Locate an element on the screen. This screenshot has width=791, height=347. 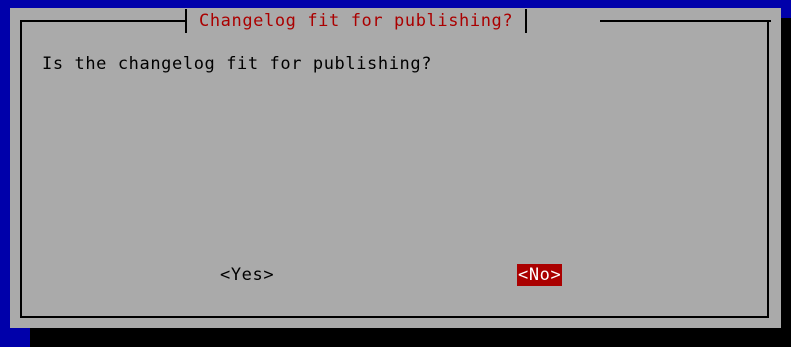
dialog-frame-top-left is located at coordinates (106, 21).